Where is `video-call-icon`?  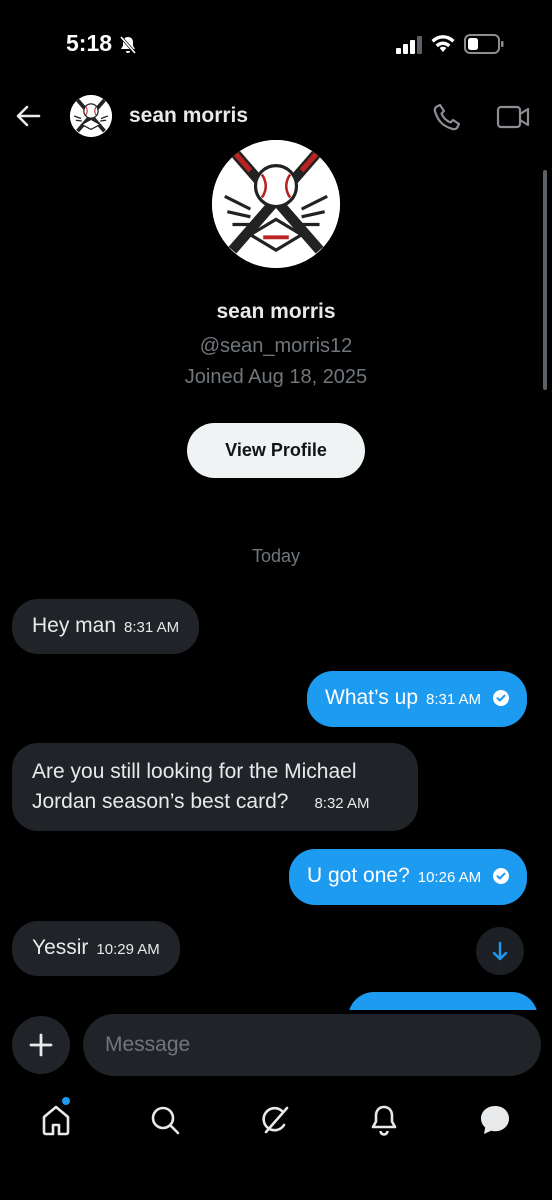 video-call-icon is located at coordinates (513, 117).